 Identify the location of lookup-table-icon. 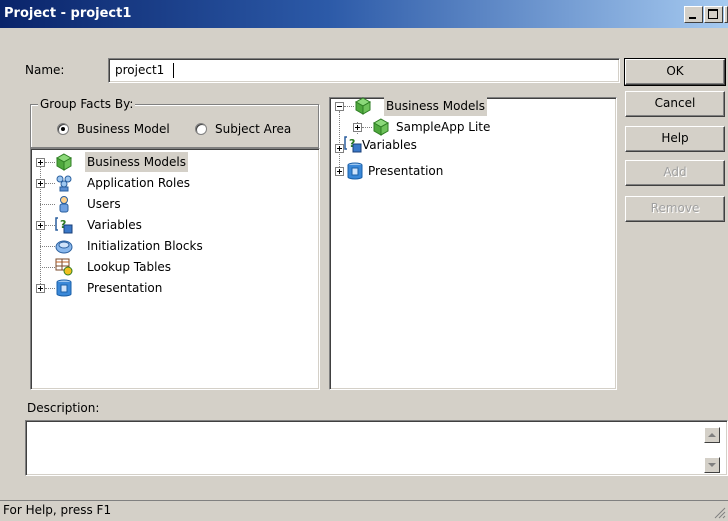
(64, 267).